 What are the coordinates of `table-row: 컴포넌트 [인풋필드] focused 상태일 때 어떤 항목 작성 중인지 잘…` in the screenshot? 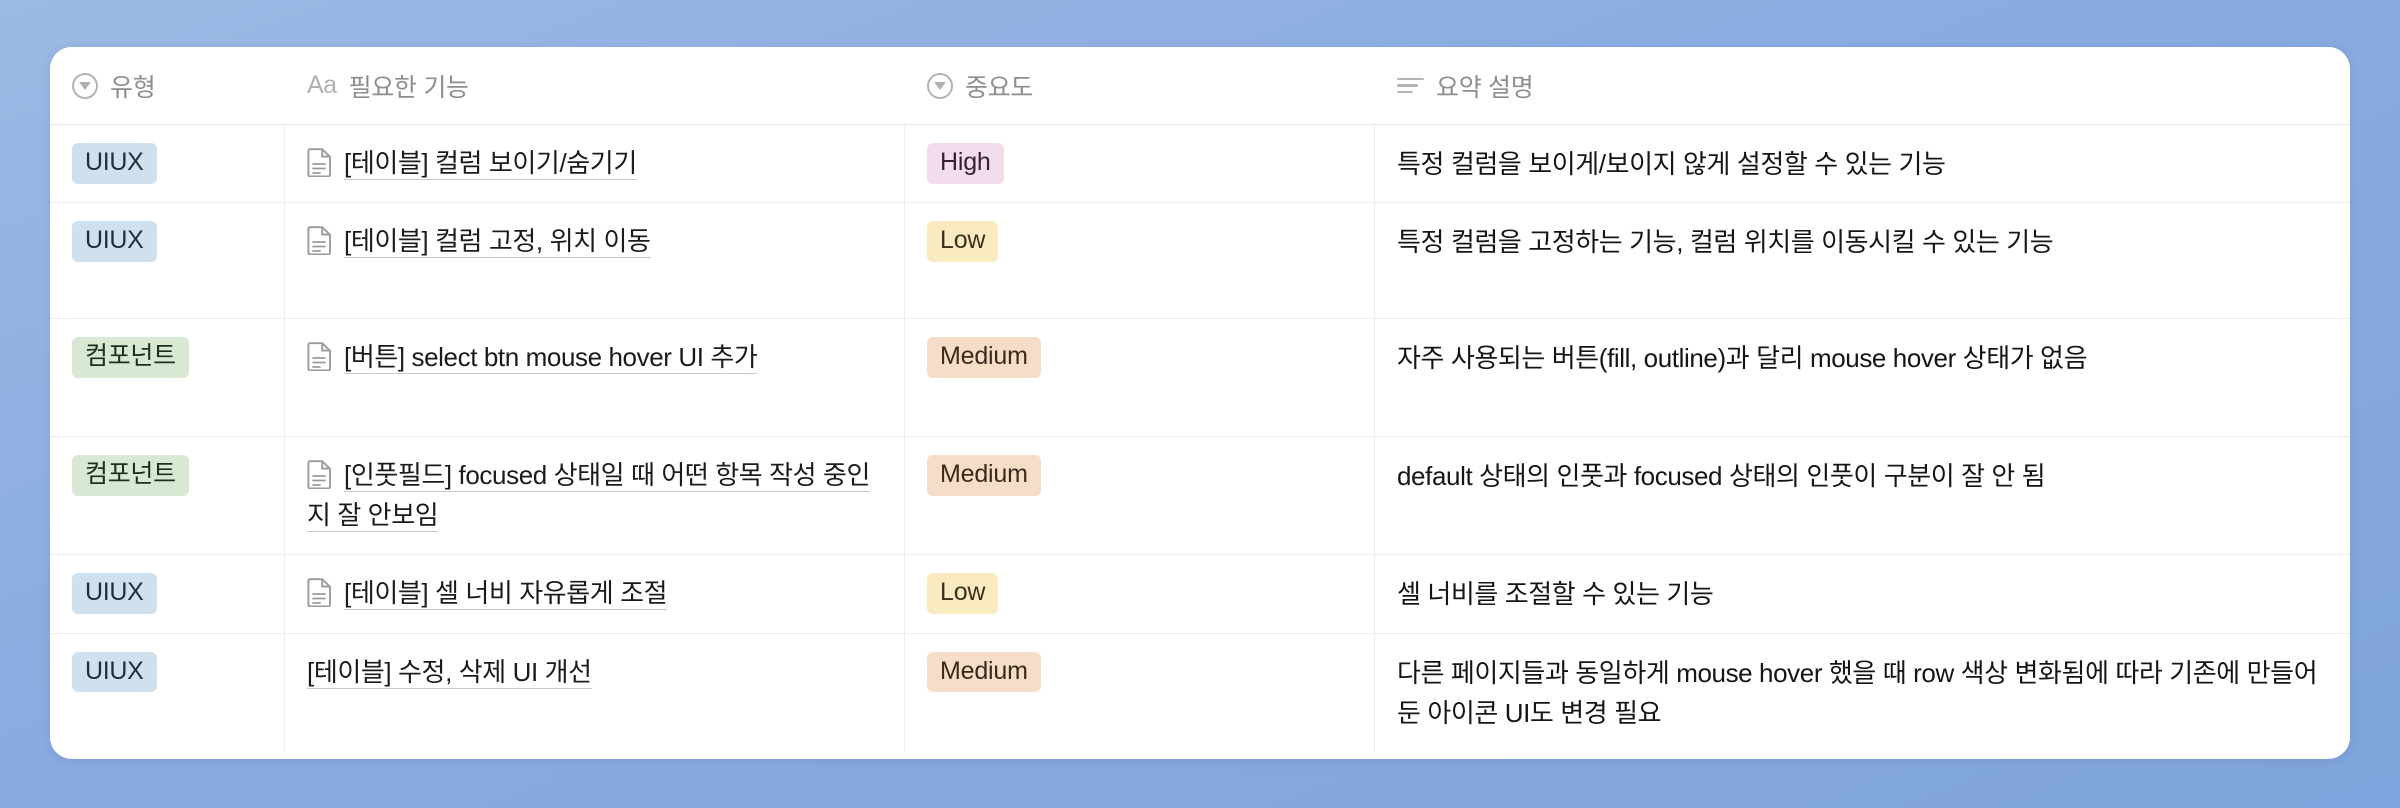 It's located at (1200, 496).